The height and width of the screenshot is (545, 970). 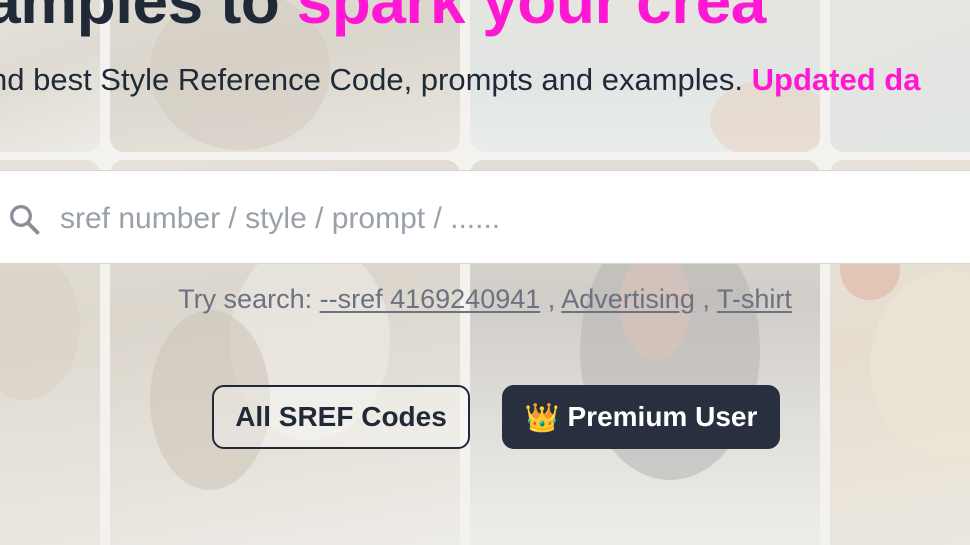 I want to click on hero-title: xamples to spark your crea, so click(x=383, y=19).